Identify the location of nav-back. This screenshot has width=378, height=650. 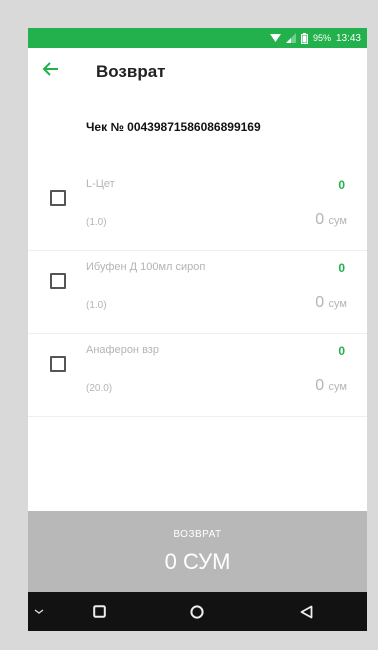
(306, 611).